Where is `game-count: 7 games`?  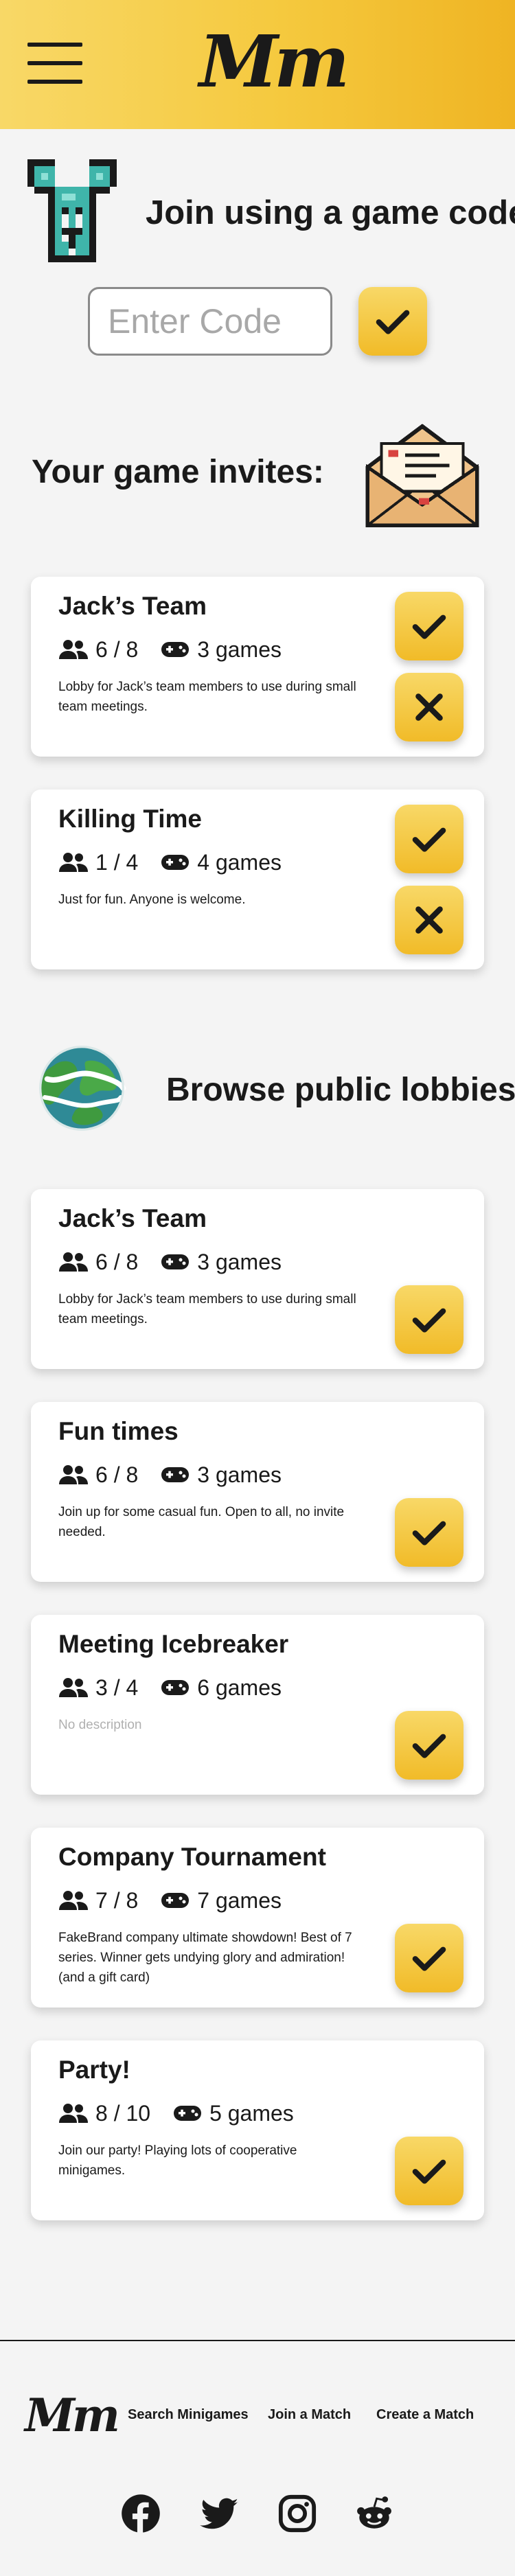
game-count: 7 games is located at coordinates (239, 1900).